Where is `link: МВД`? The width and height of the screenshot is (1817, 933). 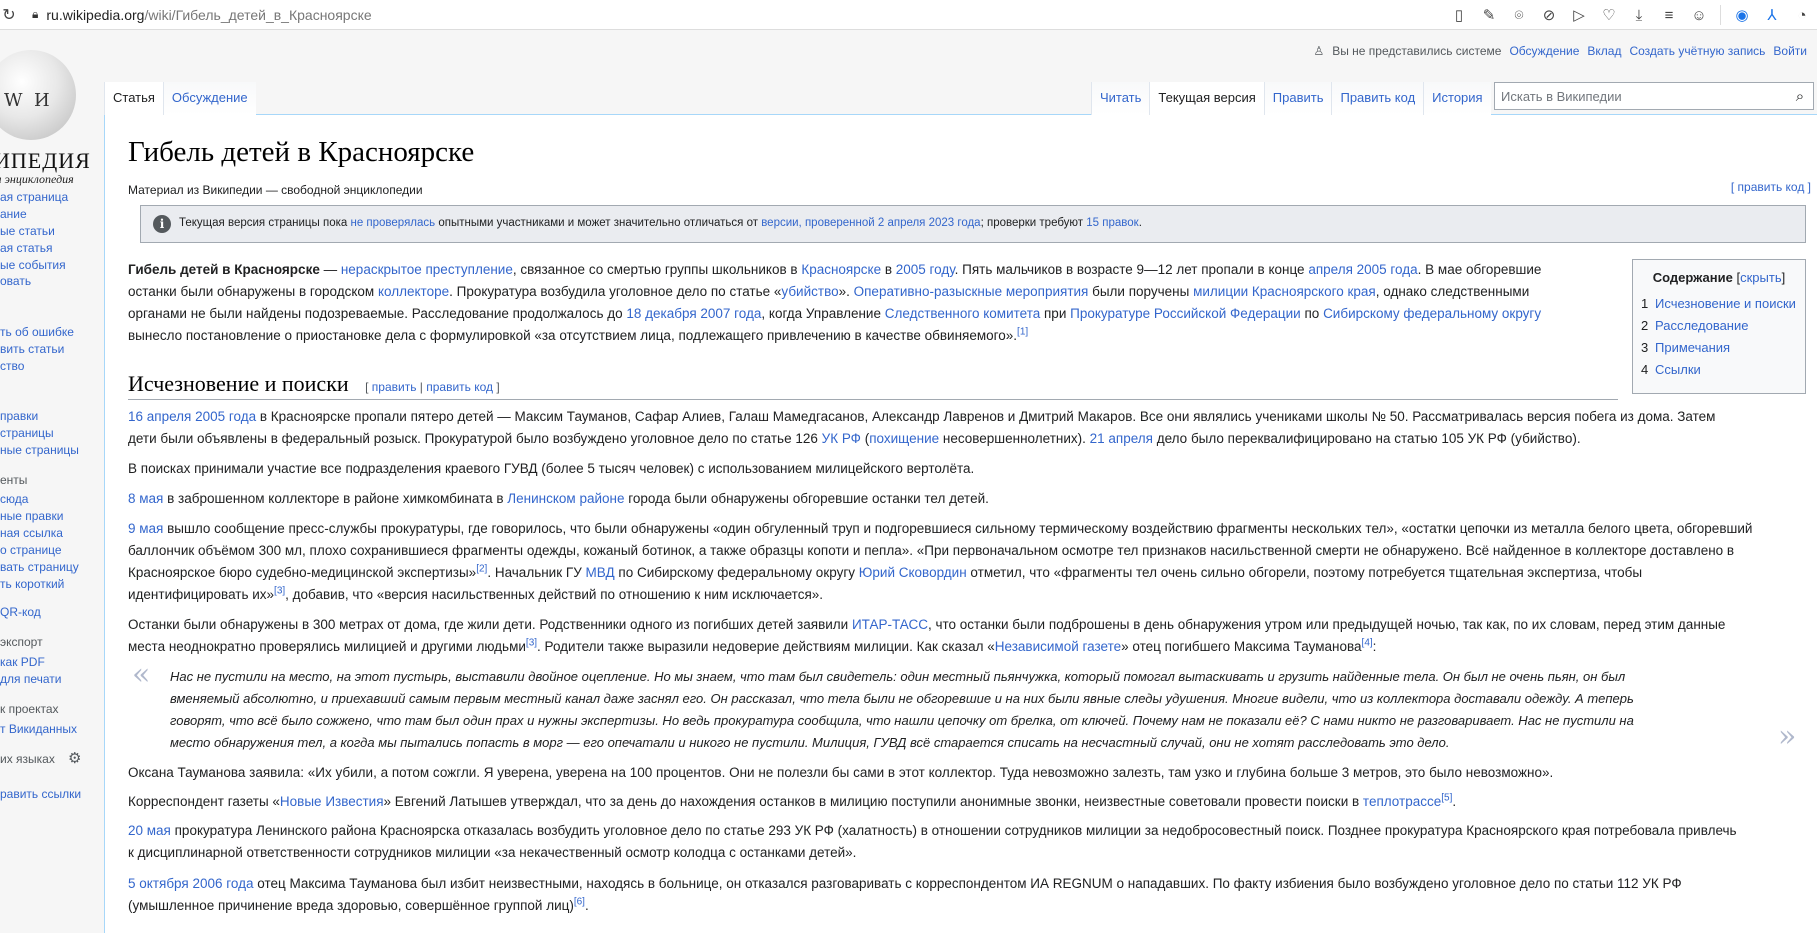
link: МВД is located at coordinates (600, 572).